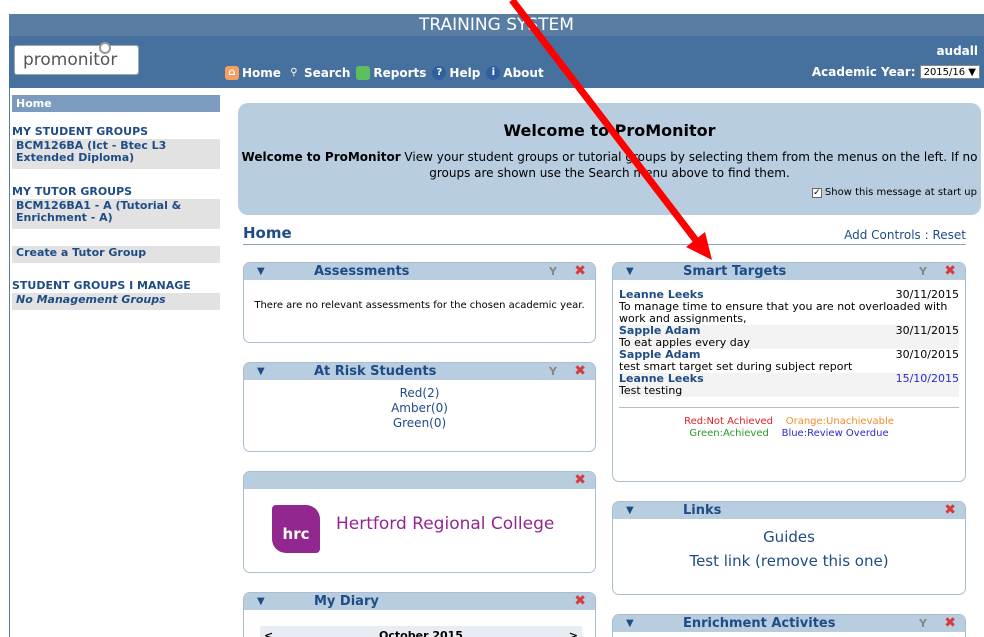 The height and width of the screenshot is (637, 984). I want to click on at-risk-header: ▼ At Risk Students Y ✖, so click(419, 371).